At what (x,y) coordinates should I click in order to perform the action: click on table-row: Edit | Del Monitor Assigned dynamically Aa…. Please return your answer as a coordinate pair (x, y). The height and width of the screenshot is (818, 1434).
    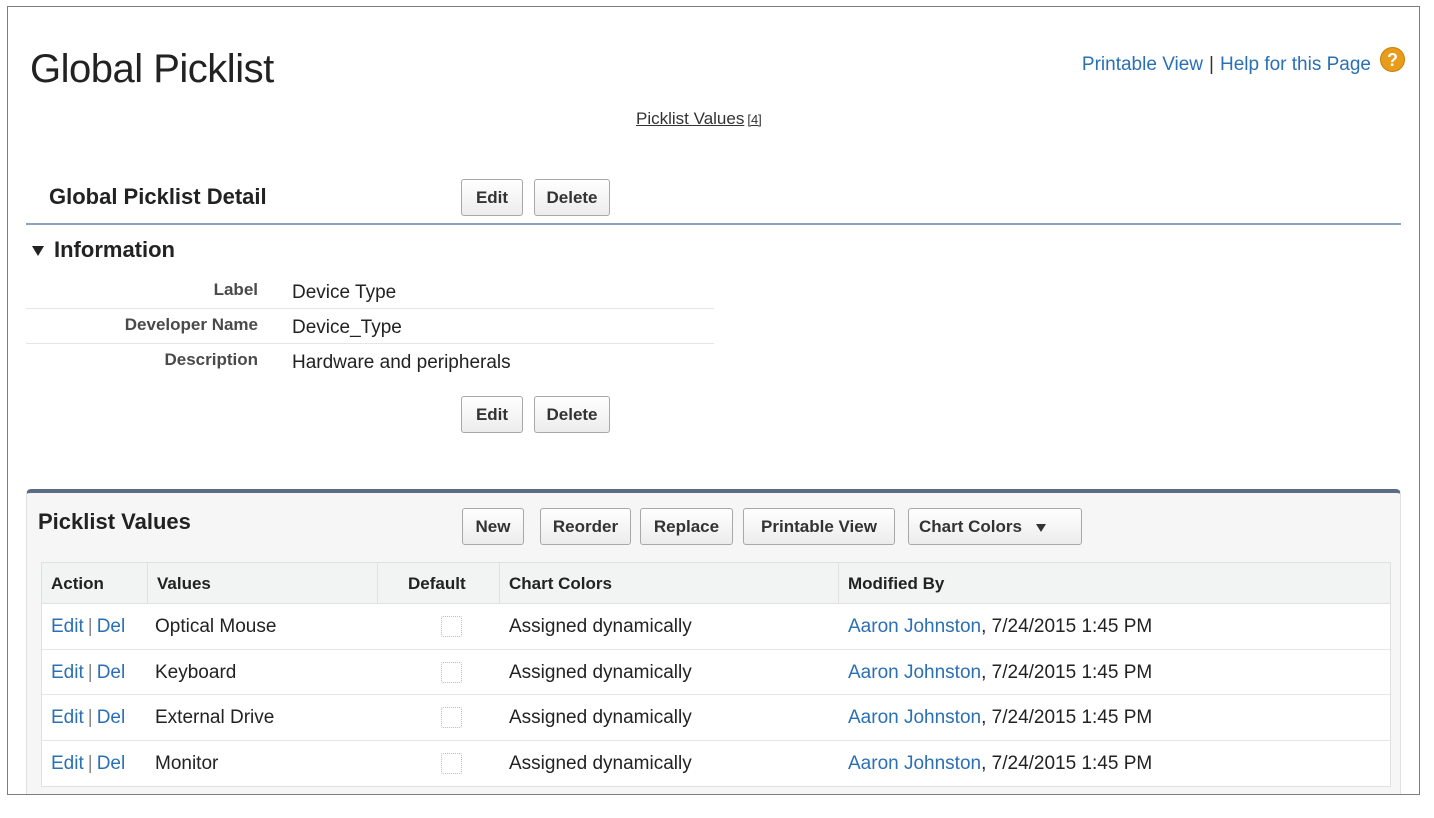
    Looking at the image, I should click on (716, 764).